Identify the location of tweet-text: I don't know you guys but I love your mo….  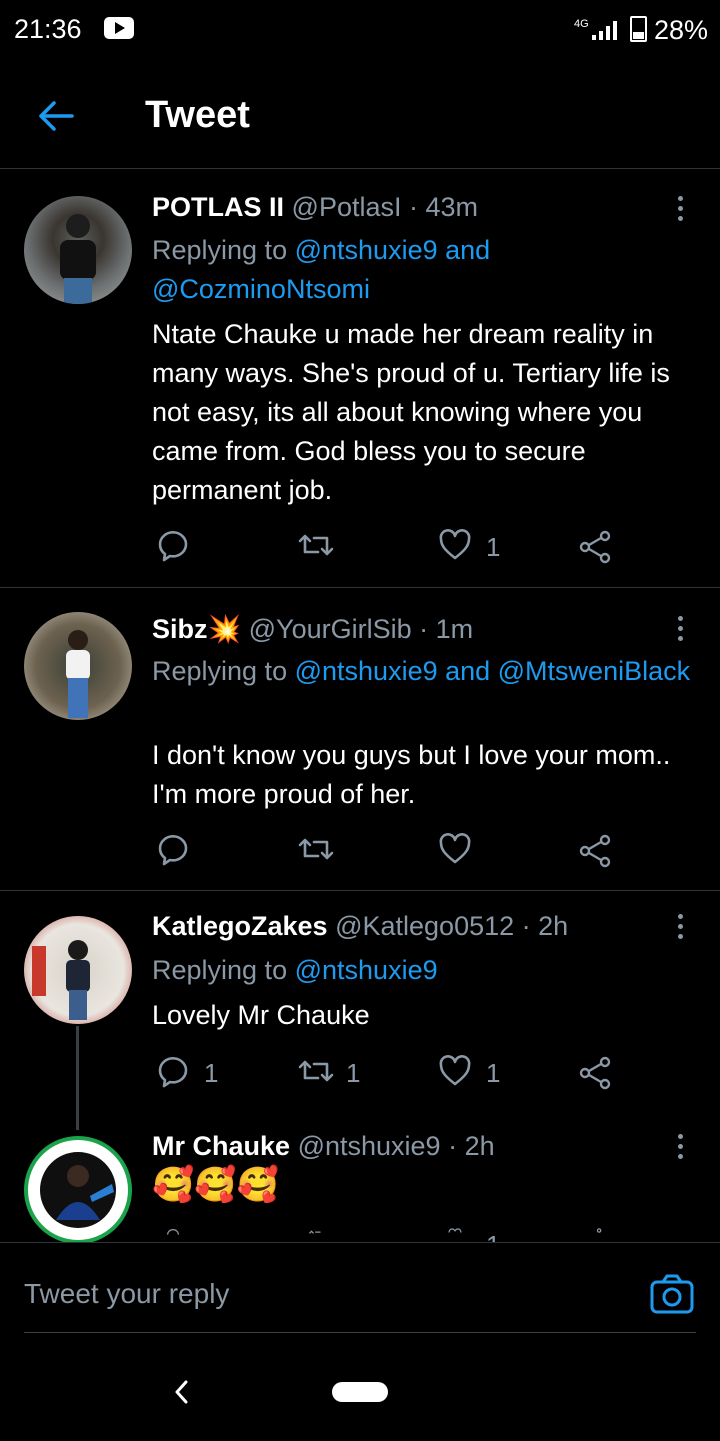
(411, 774).